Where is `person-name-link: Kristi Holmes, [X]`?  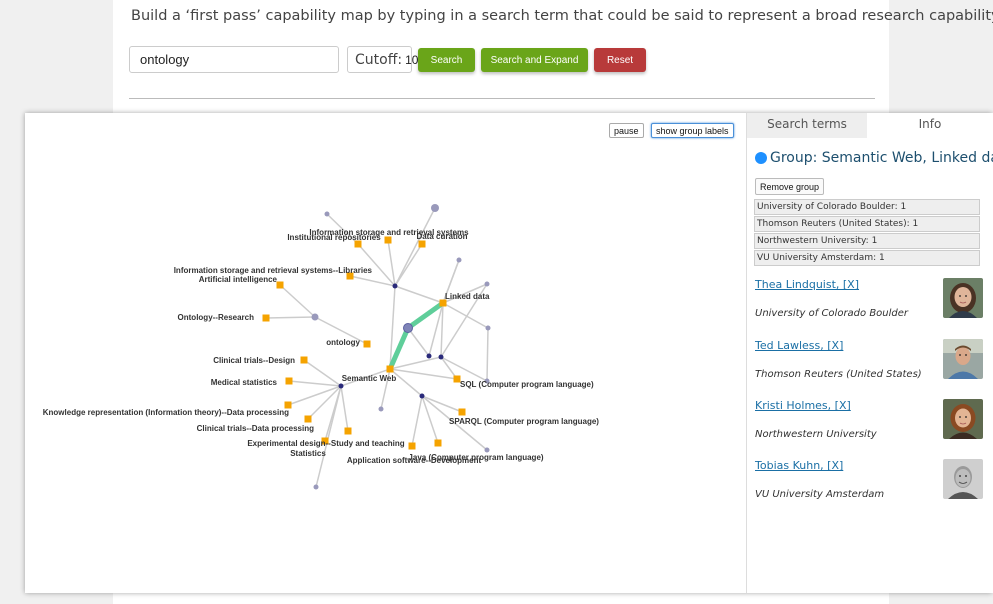
person-name-link: Kristi Holmes, [X] is located at coordinates (803, 405).